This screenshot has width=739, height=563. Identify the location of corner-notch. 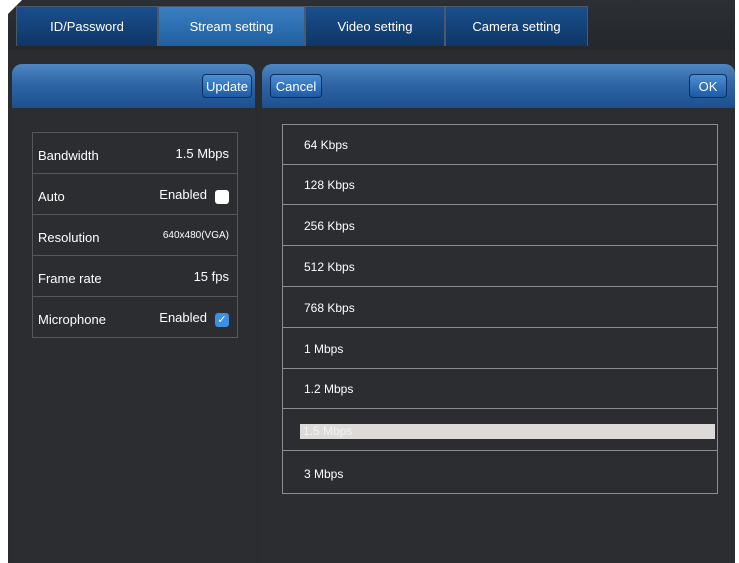
(11, 11).